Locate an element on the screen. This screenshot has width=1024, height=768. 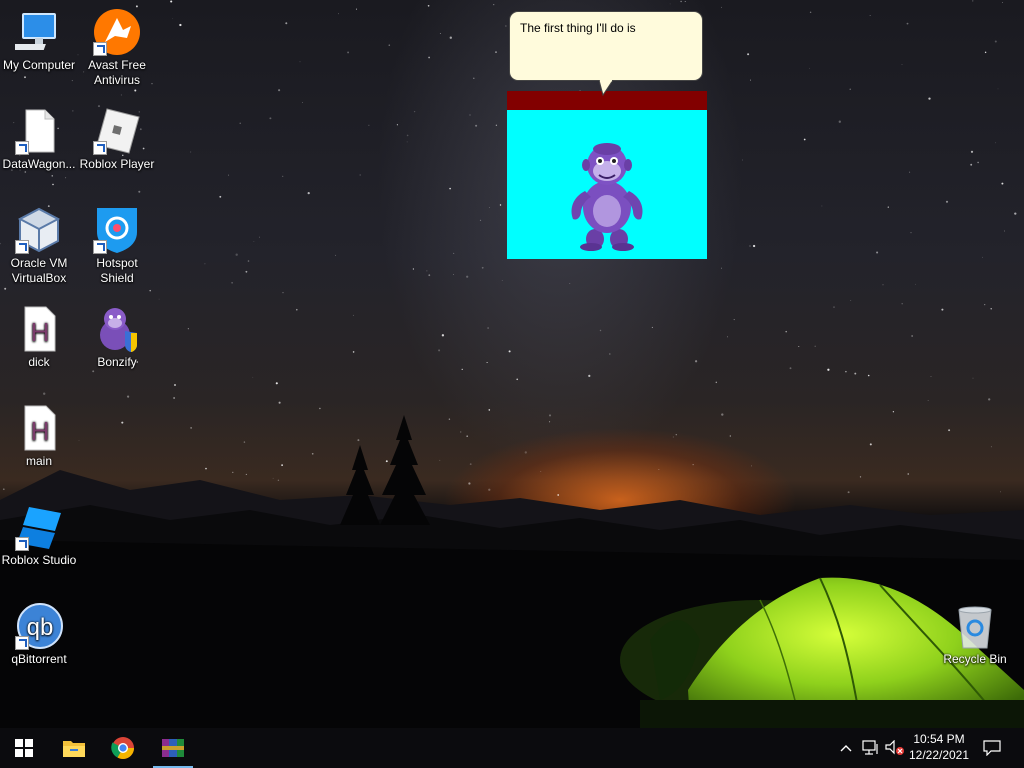
icon-label: qBittorrent is located at coordinates (39, 659).